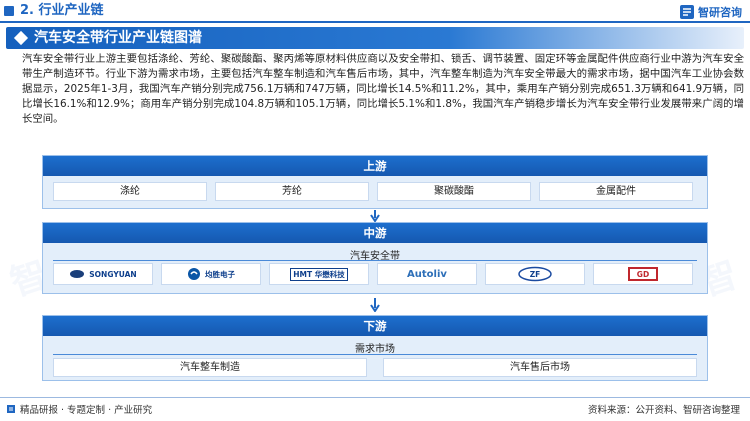 This screenshot has height=421, width=750. I want to click on footer-tagline-text: 精品研报 · 专题定制 · 产业研究, so click(86, 410).